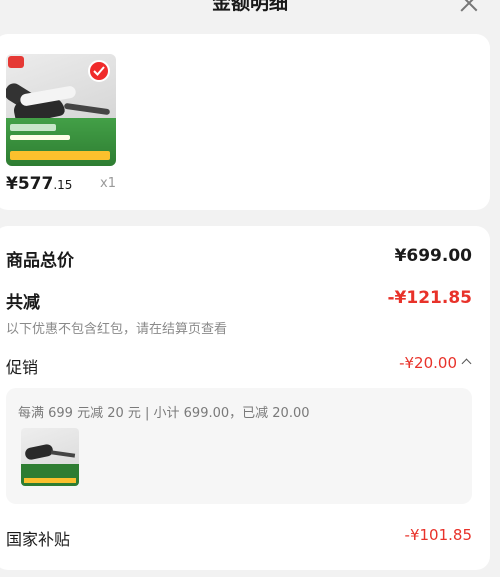 Image resolution: width=500 pixels, height=577 pixels. Describe the element at coordinates (469, 7) in the screenshot. I see `close-icon` at that location.